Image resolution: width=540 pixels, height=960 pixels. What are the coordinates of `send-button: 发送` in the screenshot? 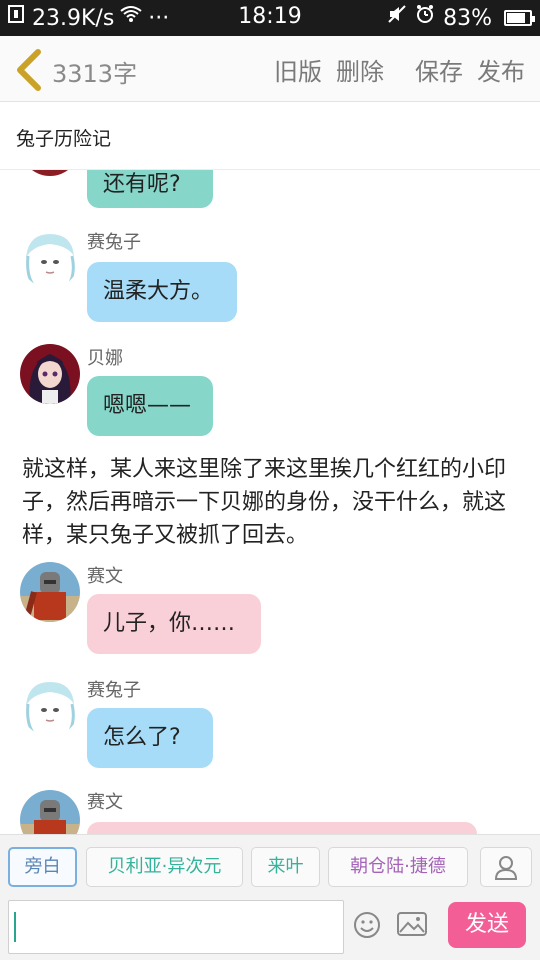 It's located at (487, 925).